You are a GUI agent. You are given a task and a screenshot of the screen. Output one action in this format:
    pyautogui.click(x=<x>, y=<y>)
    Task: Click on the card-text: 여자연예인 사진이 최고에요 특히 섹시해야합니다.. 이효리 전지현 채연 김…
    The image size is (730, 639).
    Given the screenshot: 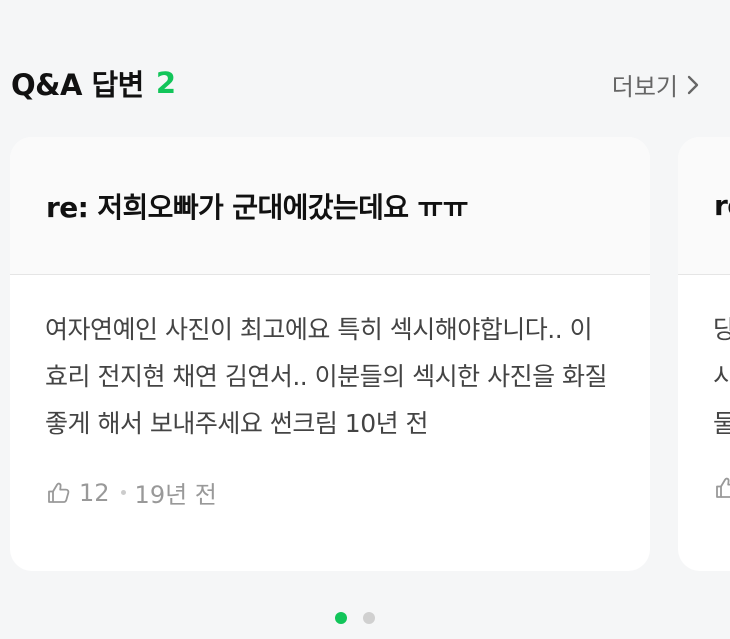 What is the action you would take?
    pyautogui.click(x=326, y=376)
    